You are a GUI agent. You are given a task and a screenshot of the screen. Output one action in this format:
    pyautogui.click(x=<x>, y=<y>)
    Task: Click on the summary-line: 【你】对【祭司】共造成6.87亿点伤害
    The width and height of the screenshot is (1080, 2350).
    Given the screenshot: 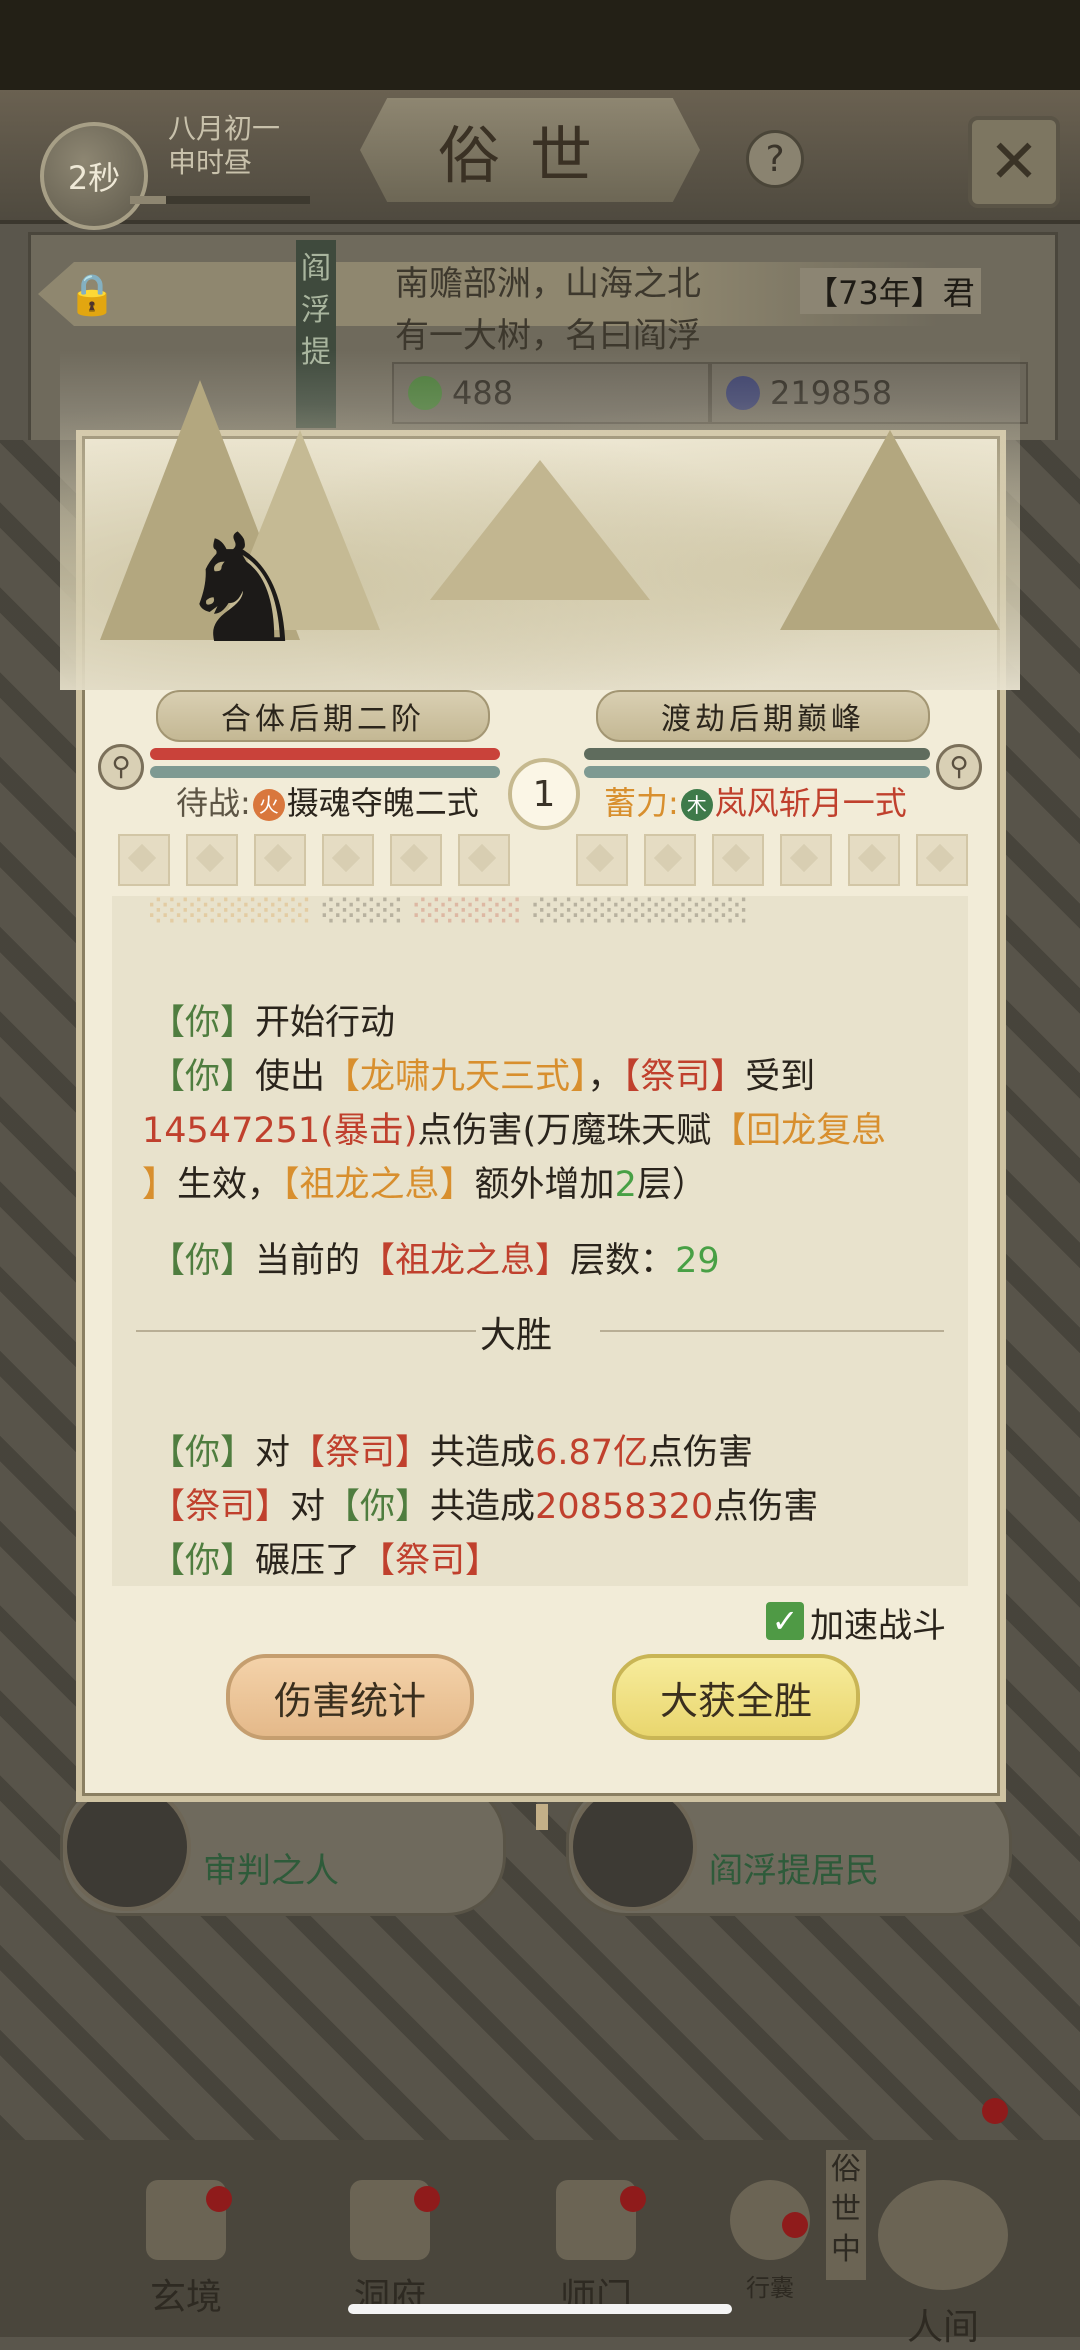 What is the action you would take?
    pyautogui.click(x=452, y=1453)
    